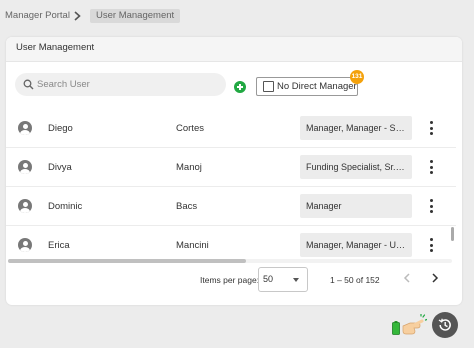 This screenshot has width=474, height=348. I want to click on items-per-page-value: 50, so click(268, 279).